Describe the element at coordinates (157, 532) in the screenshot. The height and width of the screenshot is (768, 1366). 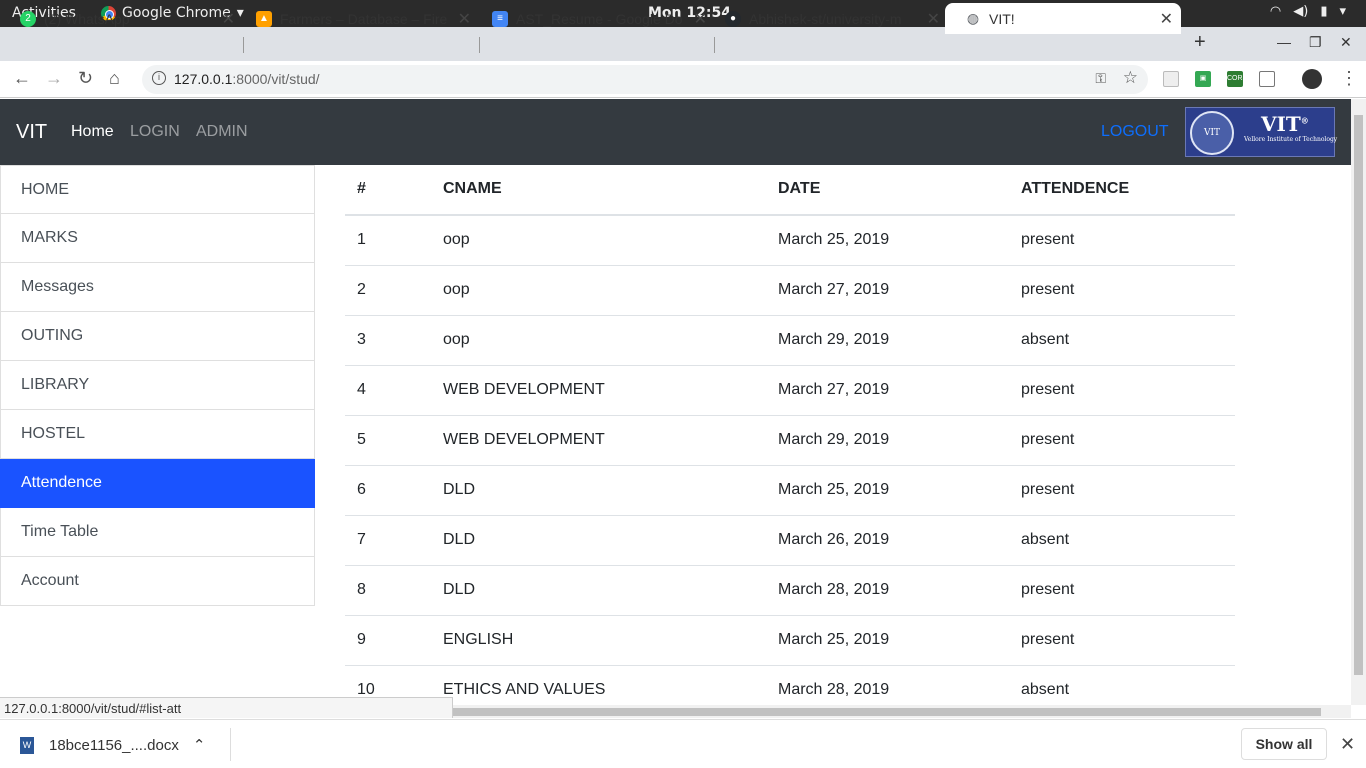
I see `sidebar-item-time-table: Time Table` at that location.